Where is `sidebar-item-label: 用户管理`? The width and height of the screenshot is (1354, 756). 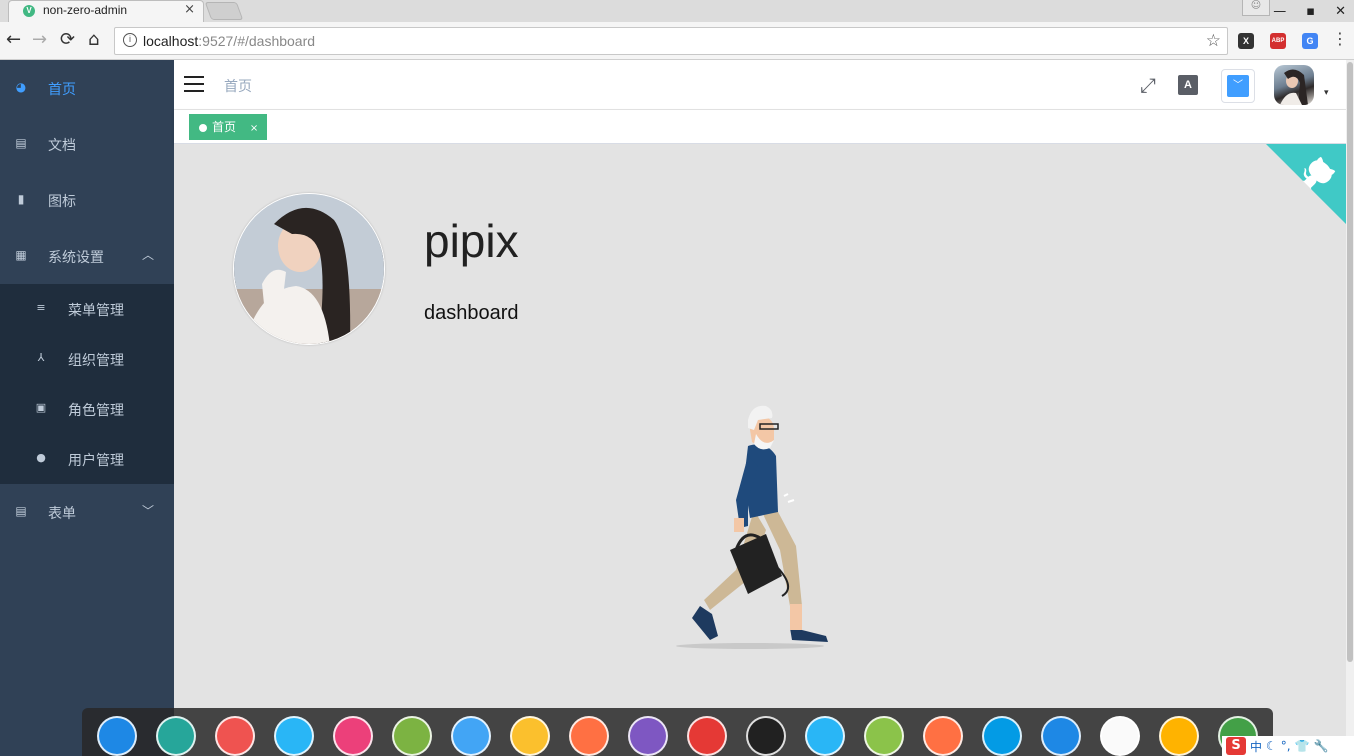
sidebar-item-label: 用户管理 is located at coordinates (96, 461).